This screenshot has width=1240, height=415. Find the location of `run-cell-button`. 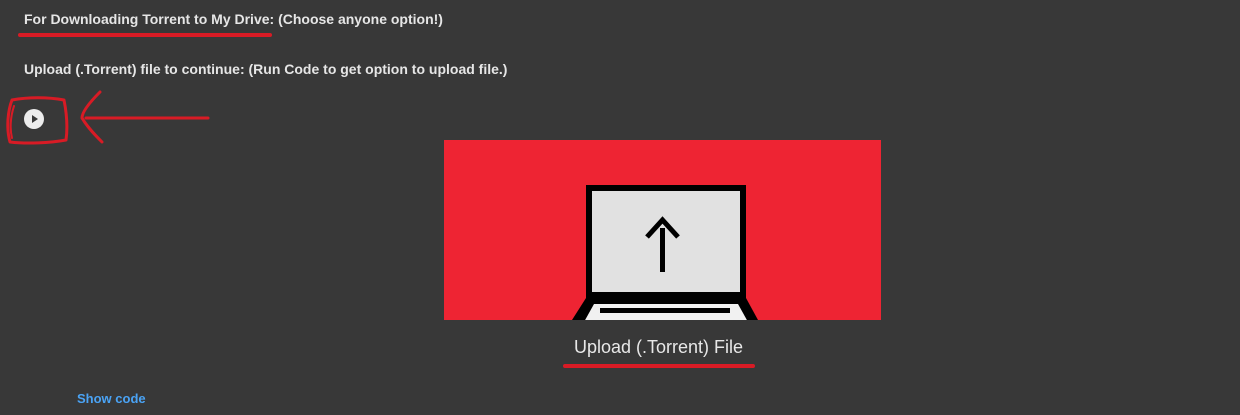

run-cell-button is located at coordinates (34, 119).